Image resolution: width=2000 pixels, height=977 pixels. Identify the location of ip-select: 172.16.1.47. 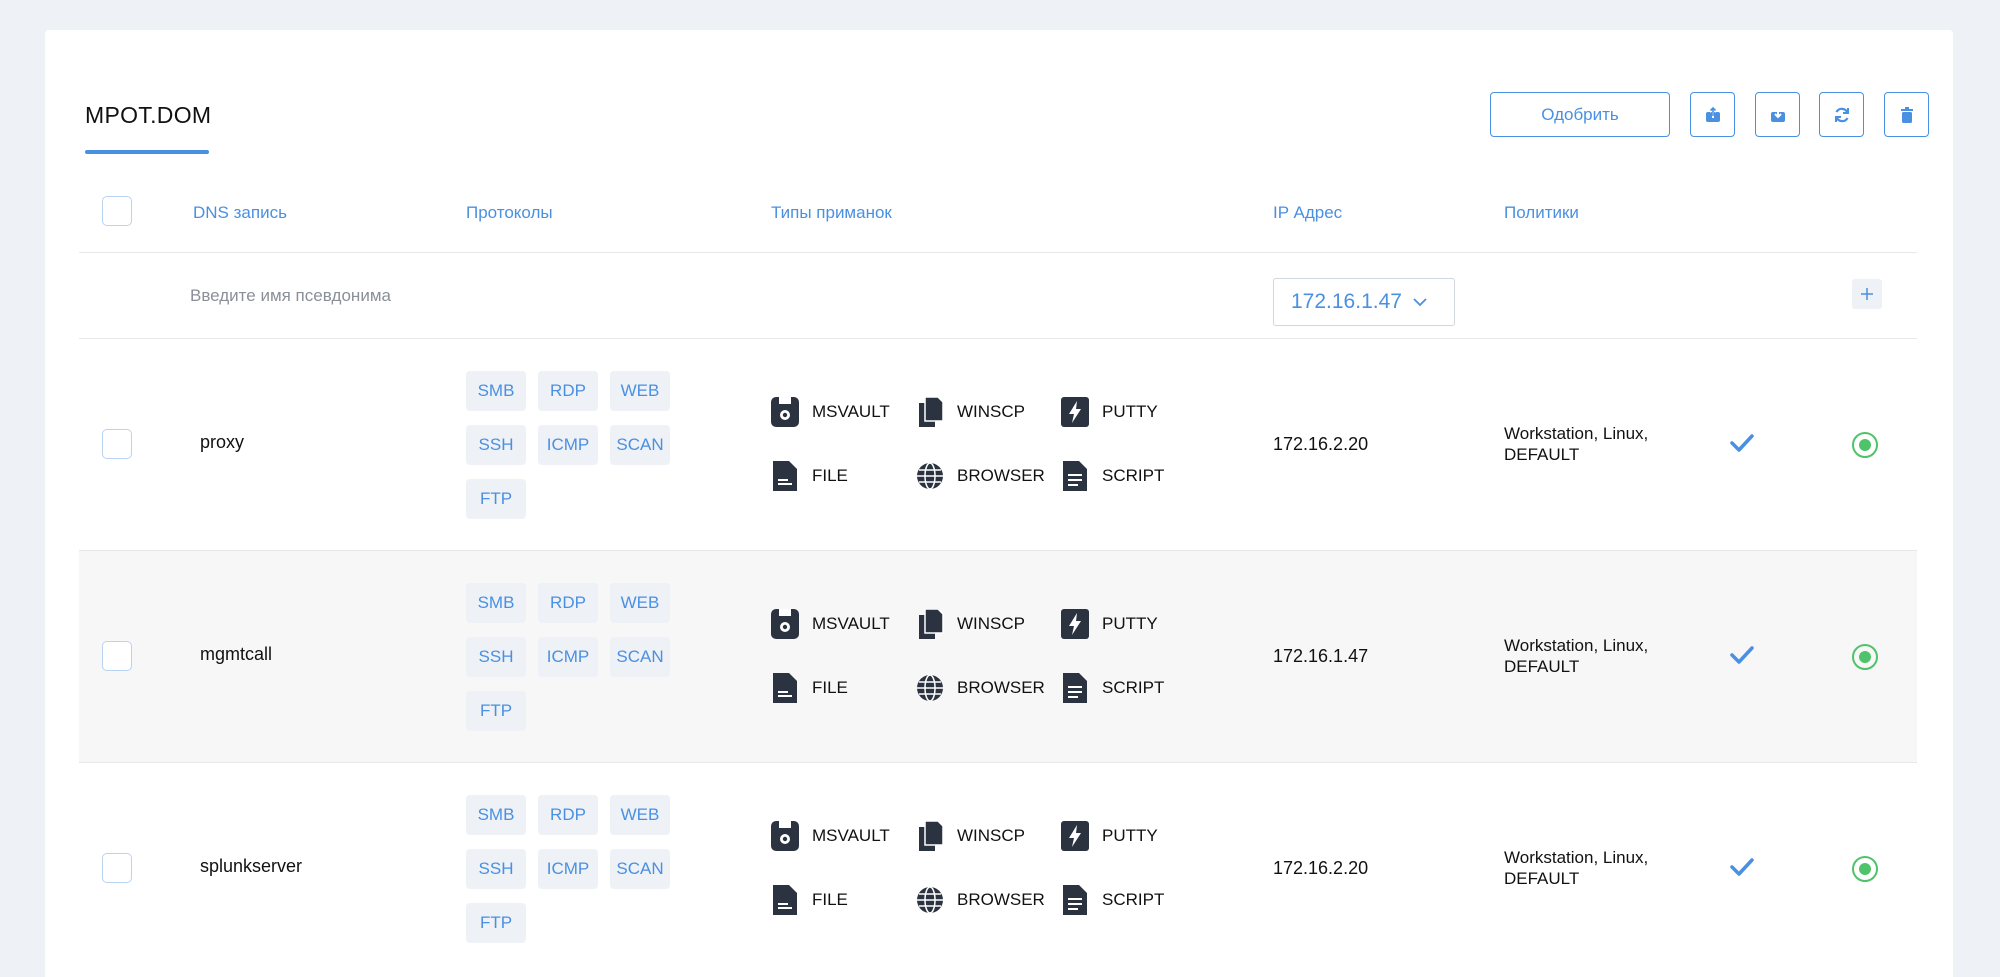
(1364, 302).